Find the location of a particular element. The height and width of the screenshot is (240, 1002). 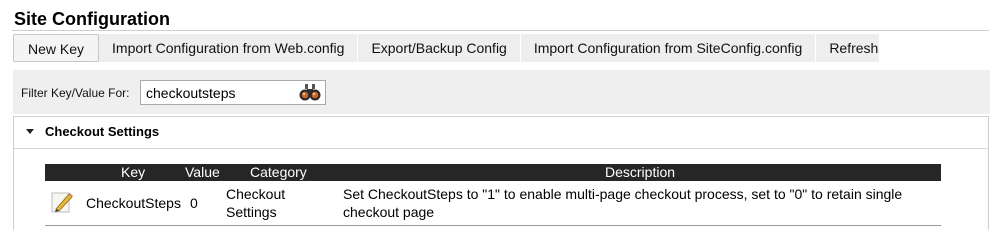

panel-header: Checkout Settings is located at coordinates (501, 133).